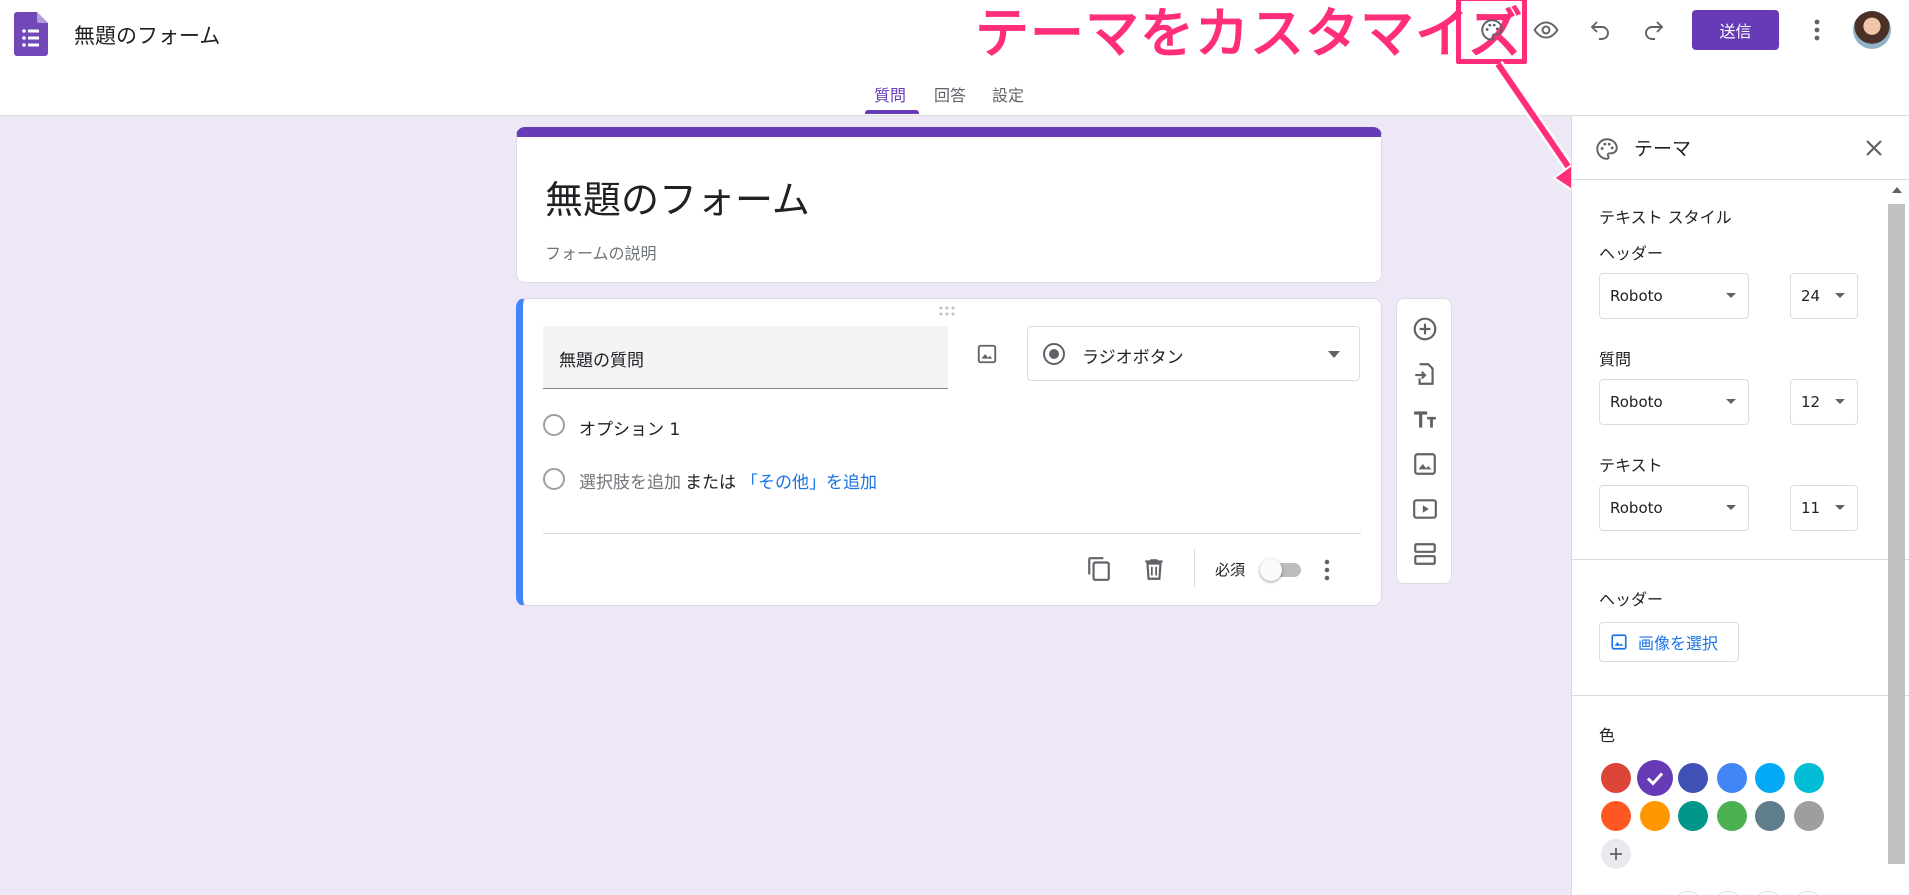 The image size is (1909, 895). I want to click on question-size-select: 12, so click(1824, 402).